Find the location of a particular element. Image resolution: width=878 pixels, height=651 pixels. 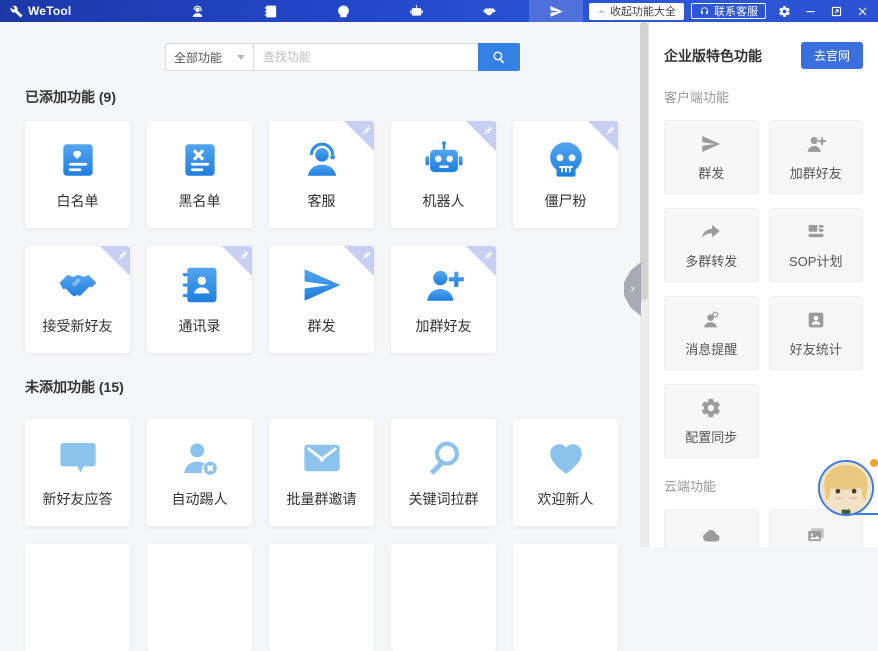

client-features-grid: 群发 加群好友 多群转发 SOP计划 消息提醒 好友统计 配置同步 is located at coordinates (763, 289).